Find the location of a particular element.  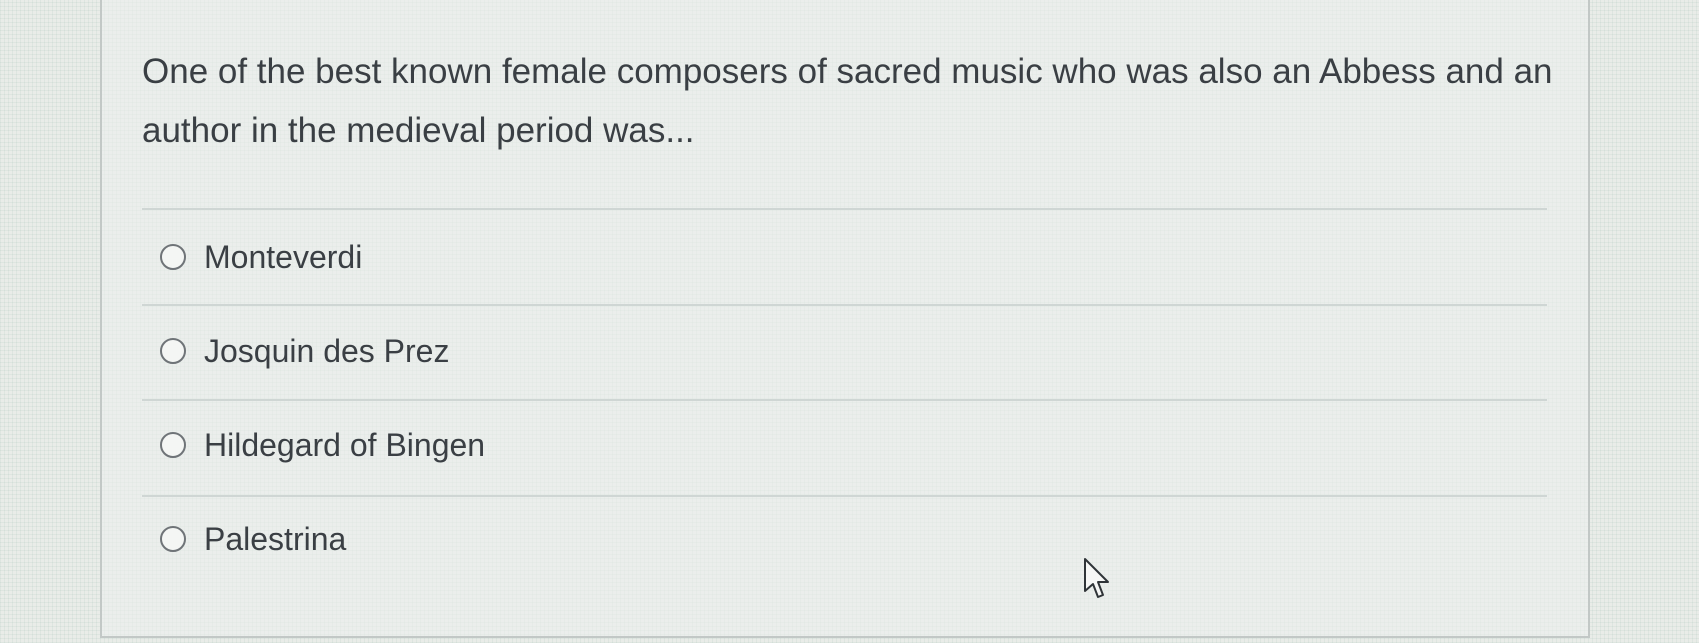

answer-option-josquin-des-prez: Josquin des Prez is located at coordinates (304, 351).